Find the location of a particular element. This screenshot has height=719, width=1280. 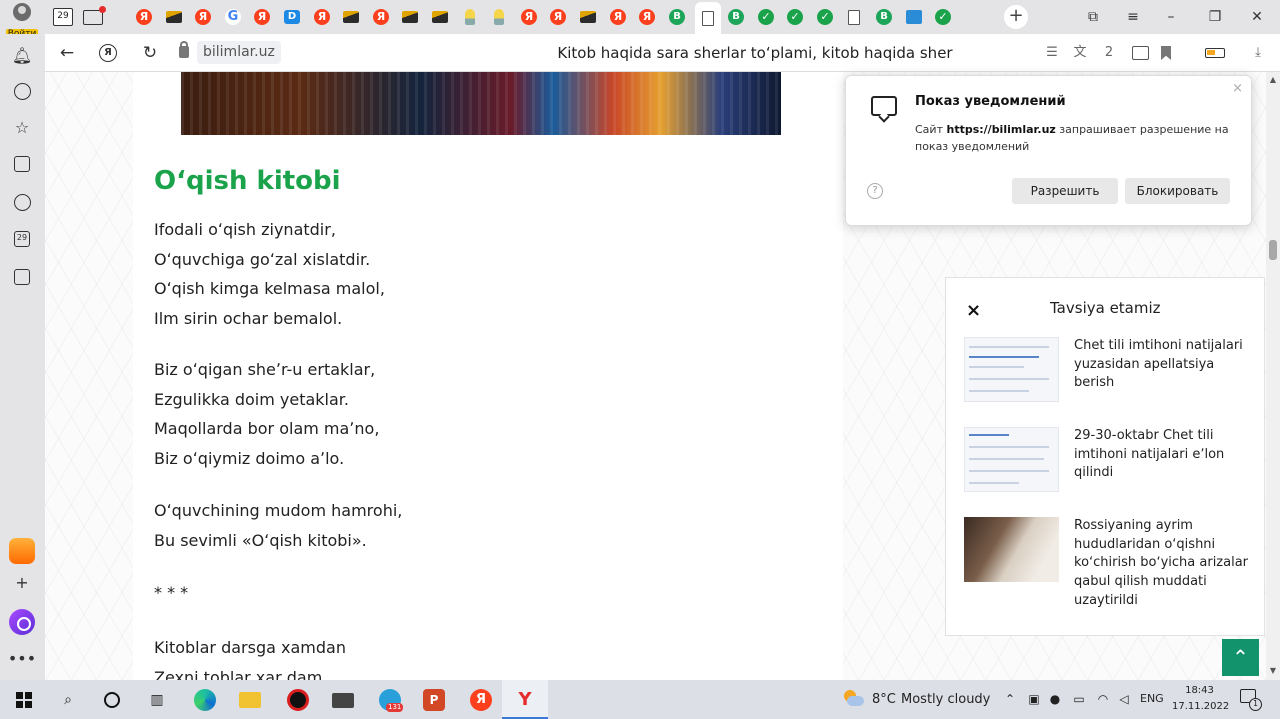

scrollbar-thumb is located at coordinates (1273, 250).